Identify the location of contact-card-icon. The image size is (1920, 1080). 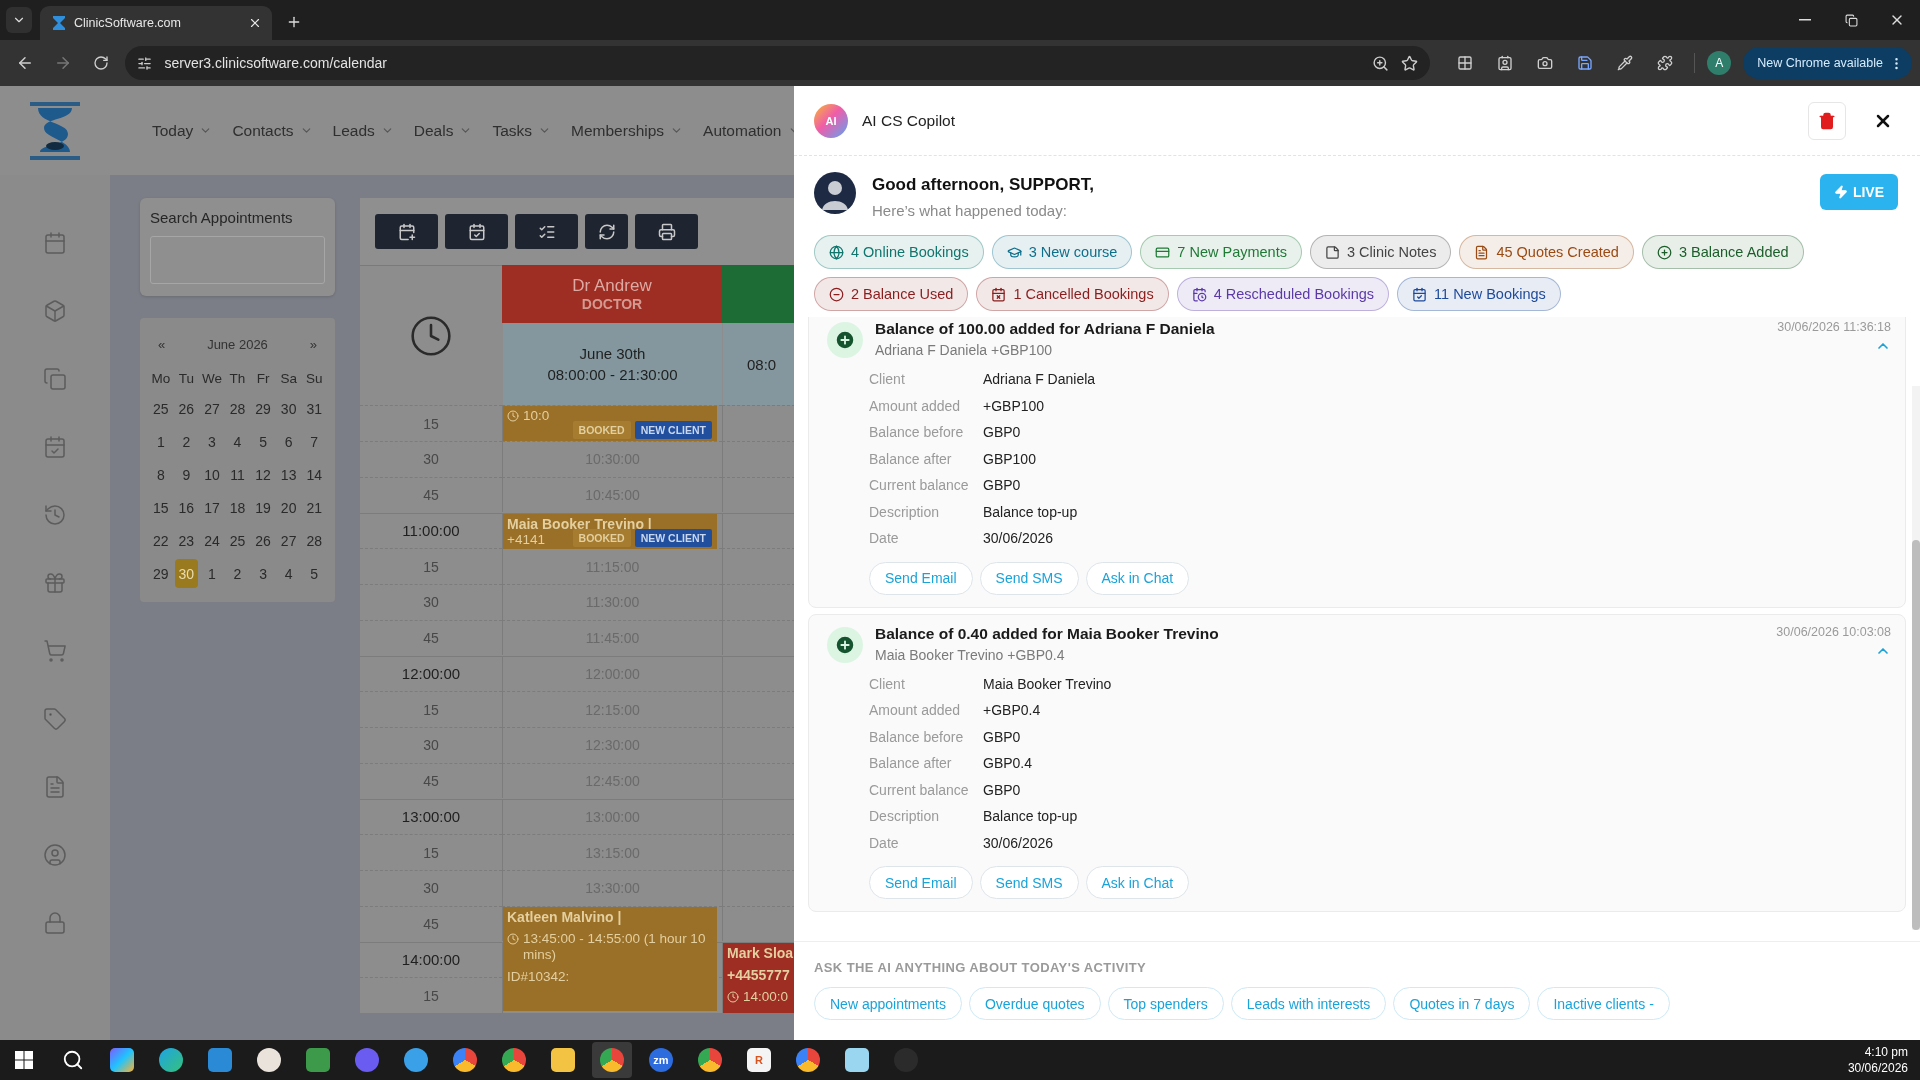
(1505, 63).